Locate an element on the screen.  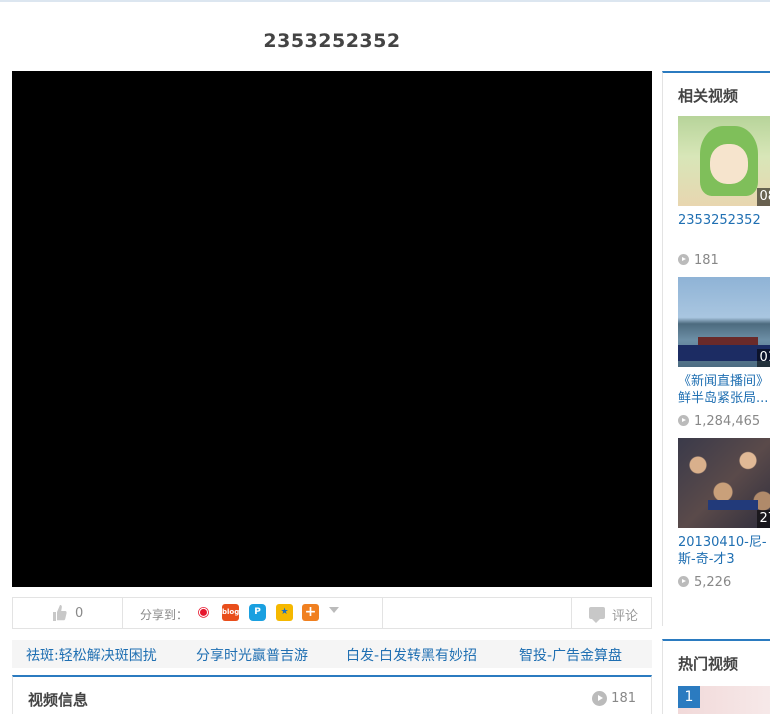
ad-link: 白发-白发转黑有妙招 is located at coordinates (411, 655).